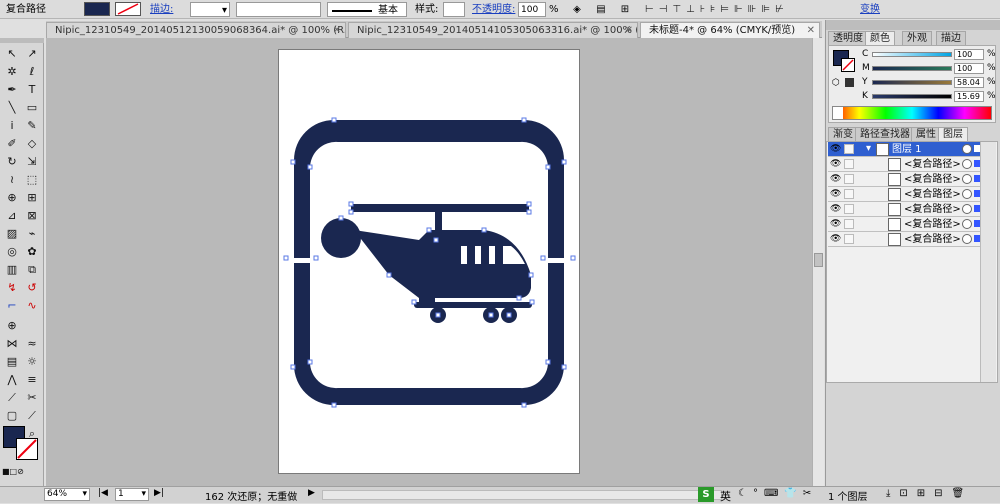 Image resolution: width=1000 pixels, height=504 pixels. What do you see at coordinates (868, 148) in the screenshot?
I see `expand-arrow-icon: ▾` at bounding box center [868, 148].